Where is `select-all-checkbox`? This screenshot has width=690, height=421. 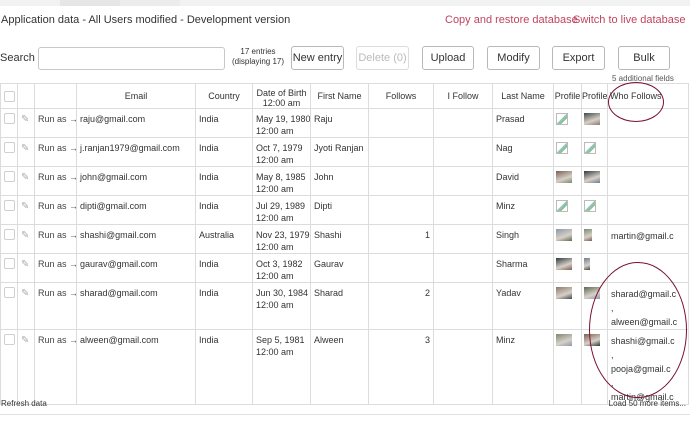
select-all-checkbox is located at coordinates (9, 96).